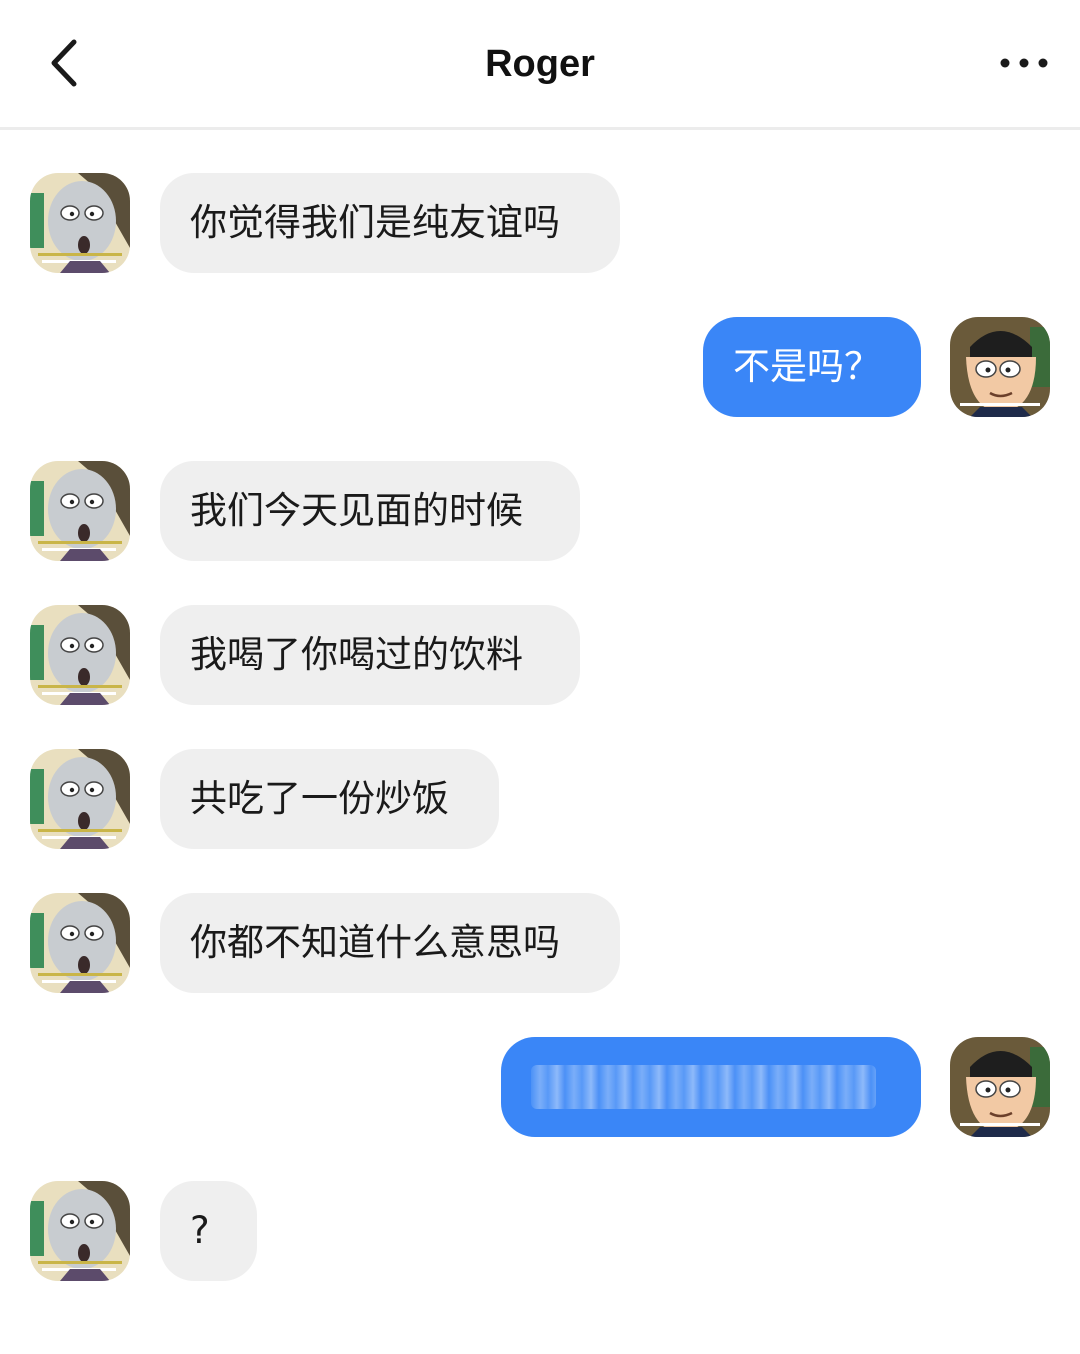 This screenshot has width=1080, height=1354. I want to click on redacted-text, so click(703, 1087).